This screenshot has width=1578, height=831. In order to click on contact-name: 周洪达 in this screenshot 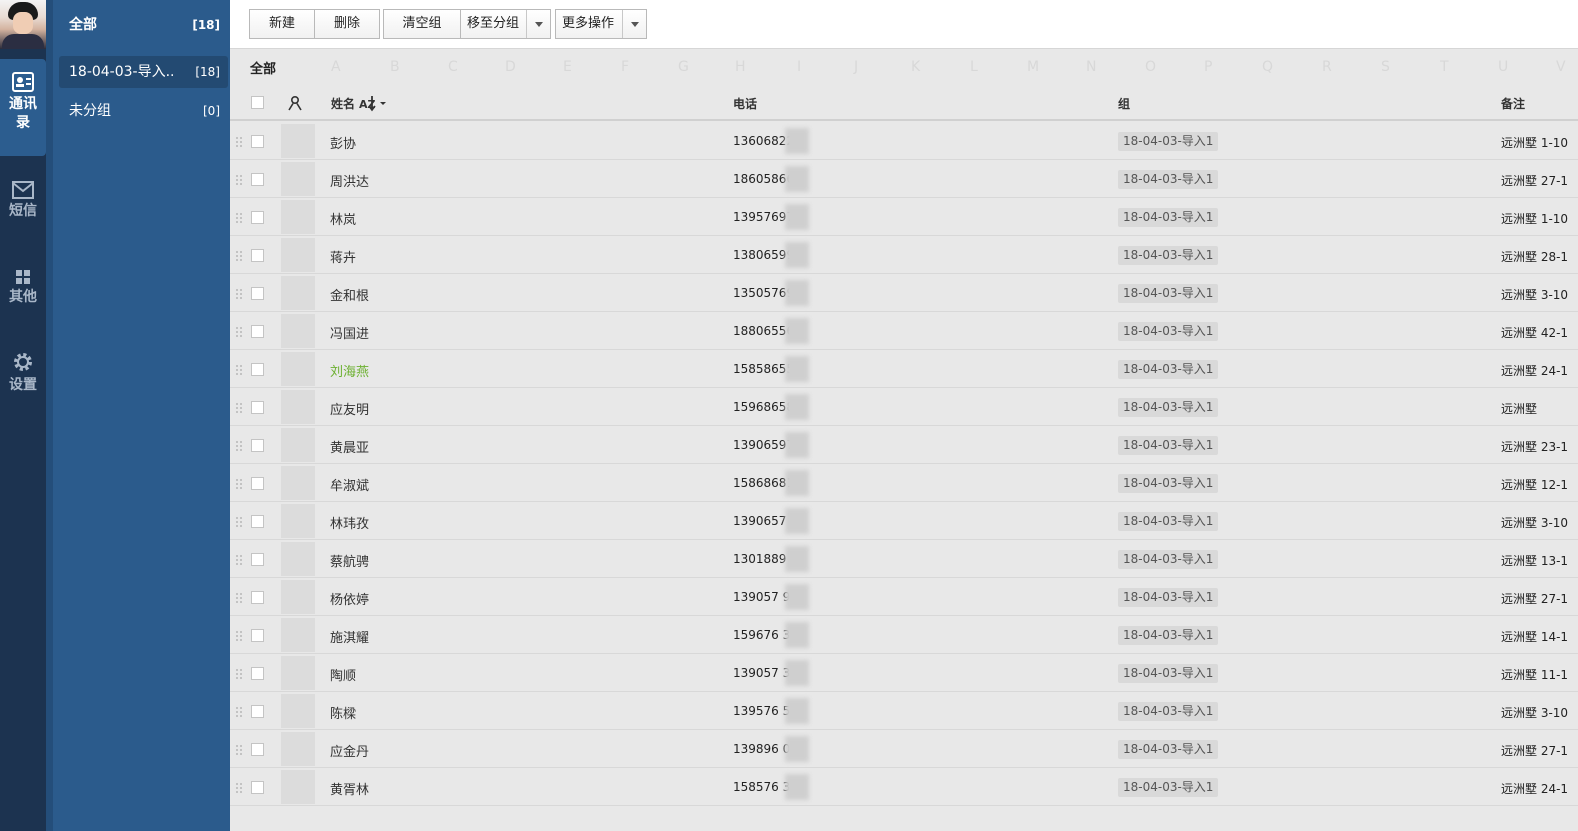, I will do `click(349, 180)`.